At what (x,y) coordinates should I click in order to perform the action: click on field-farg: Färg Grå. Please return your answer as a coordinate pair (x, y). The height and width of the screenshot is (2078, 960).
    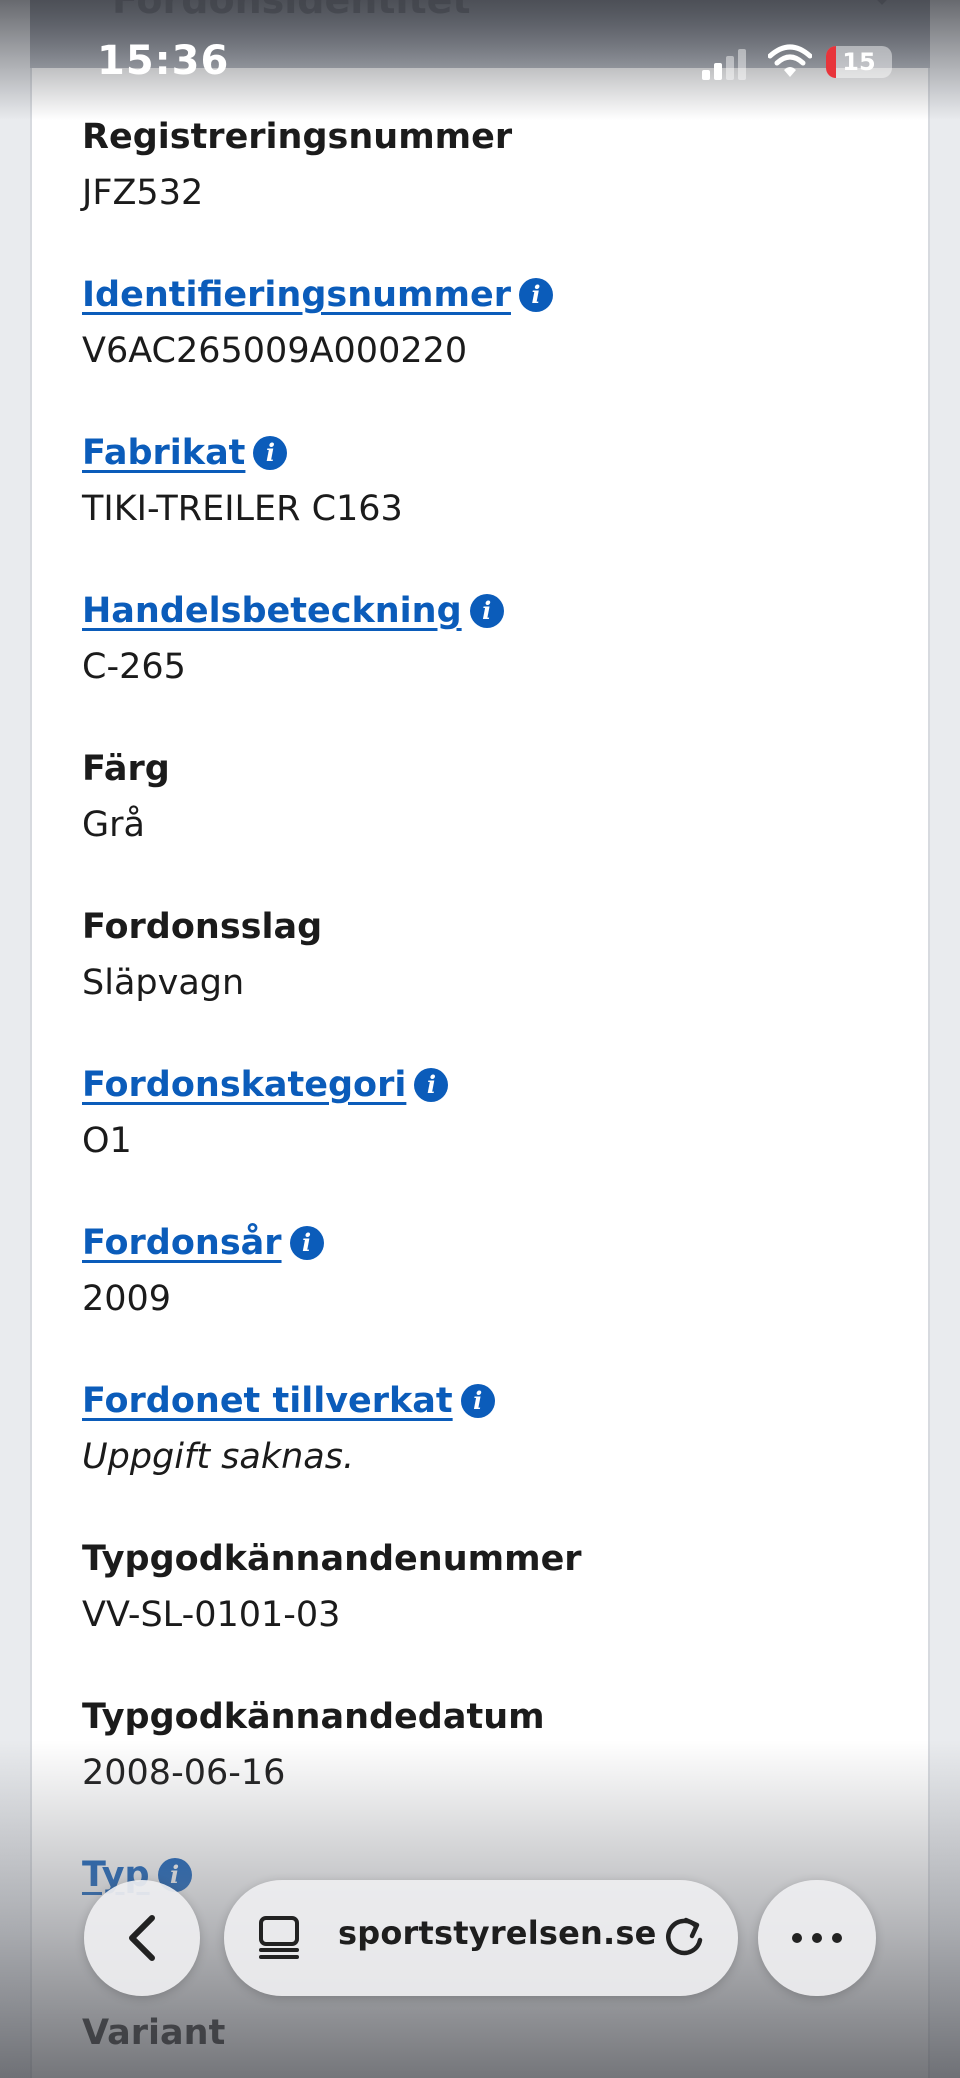
    Looking at the image, I should click on (482, 821).